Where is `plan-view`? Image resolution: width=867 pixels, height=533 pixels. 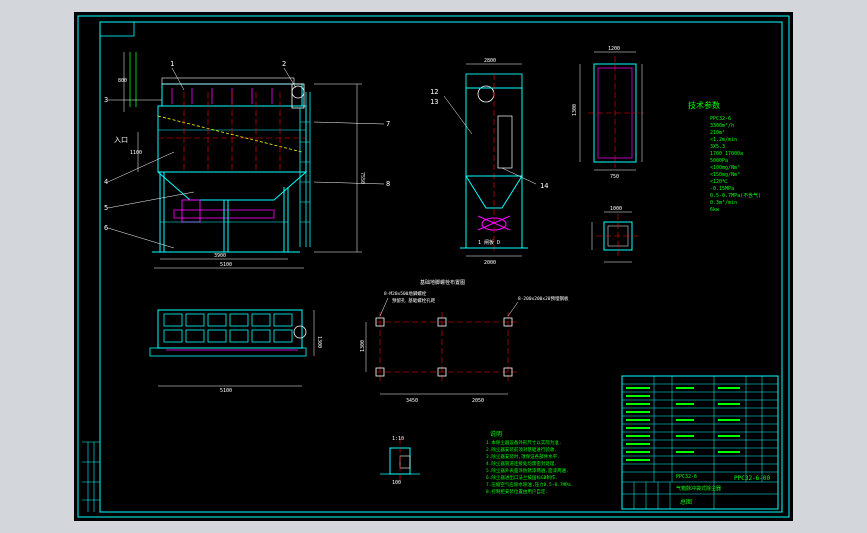
plan-view is located at coordinates (232, 348).